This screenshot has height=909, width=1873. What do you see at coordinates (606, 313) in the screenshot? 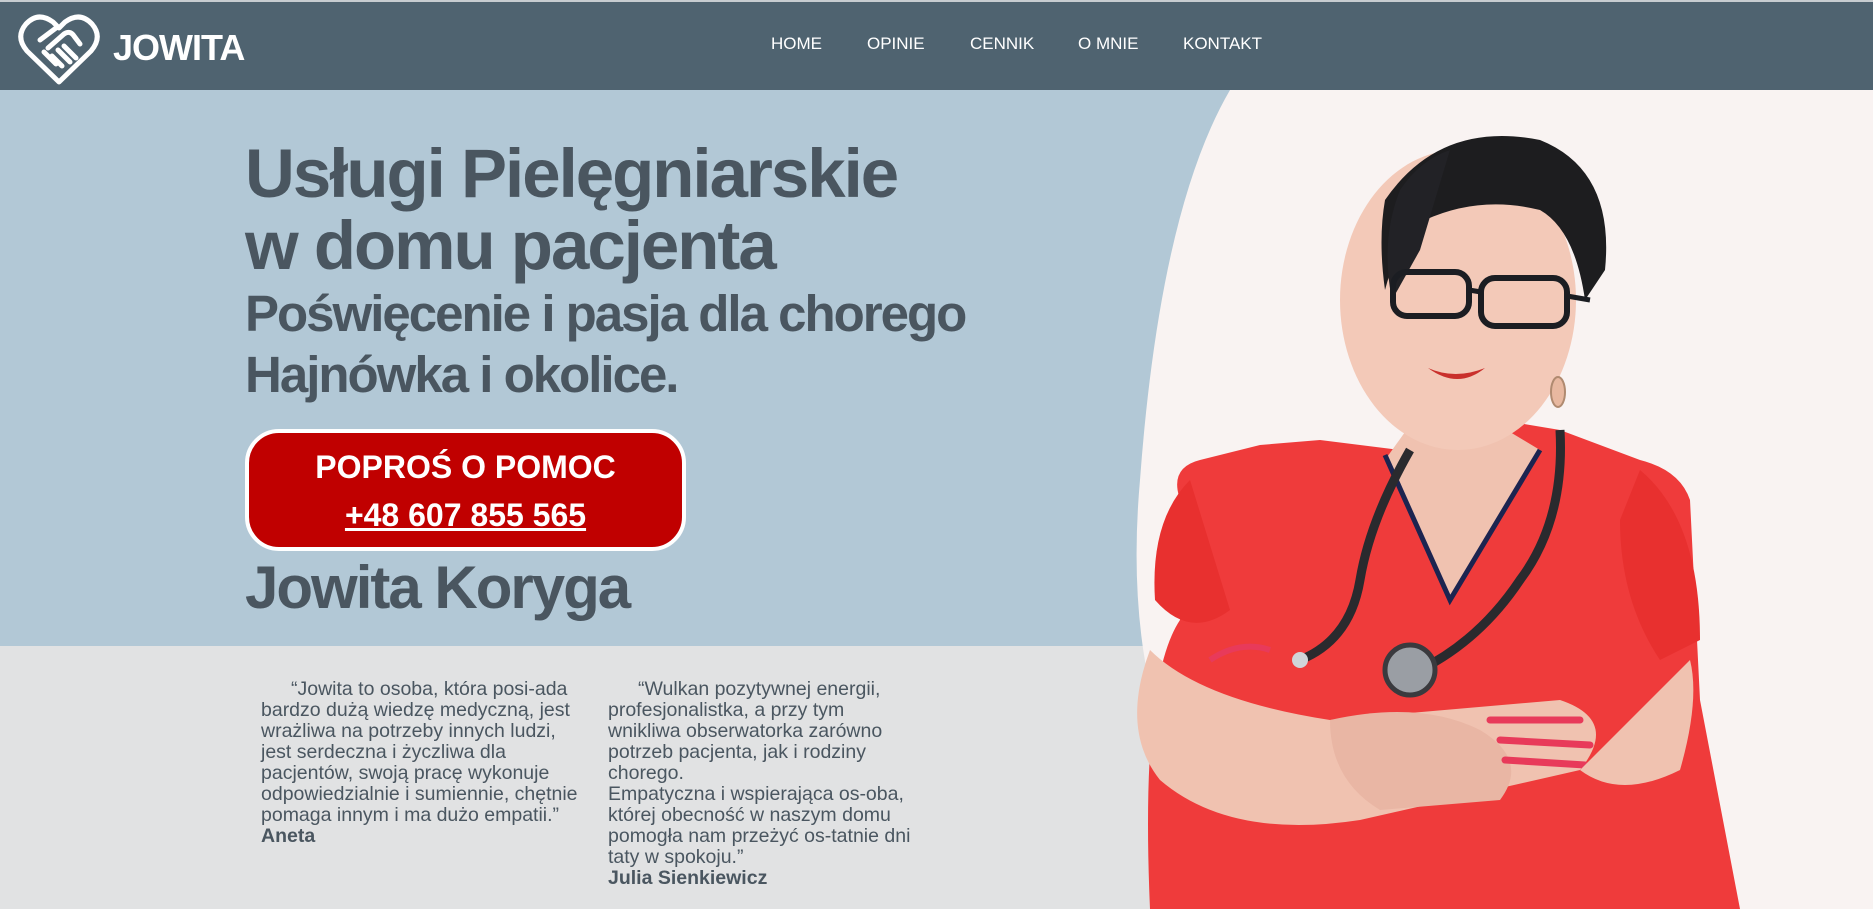
I see `hero-subtitle-line1: Poświęcenie i pasja dla chorego` at bounding box center [606, 313].